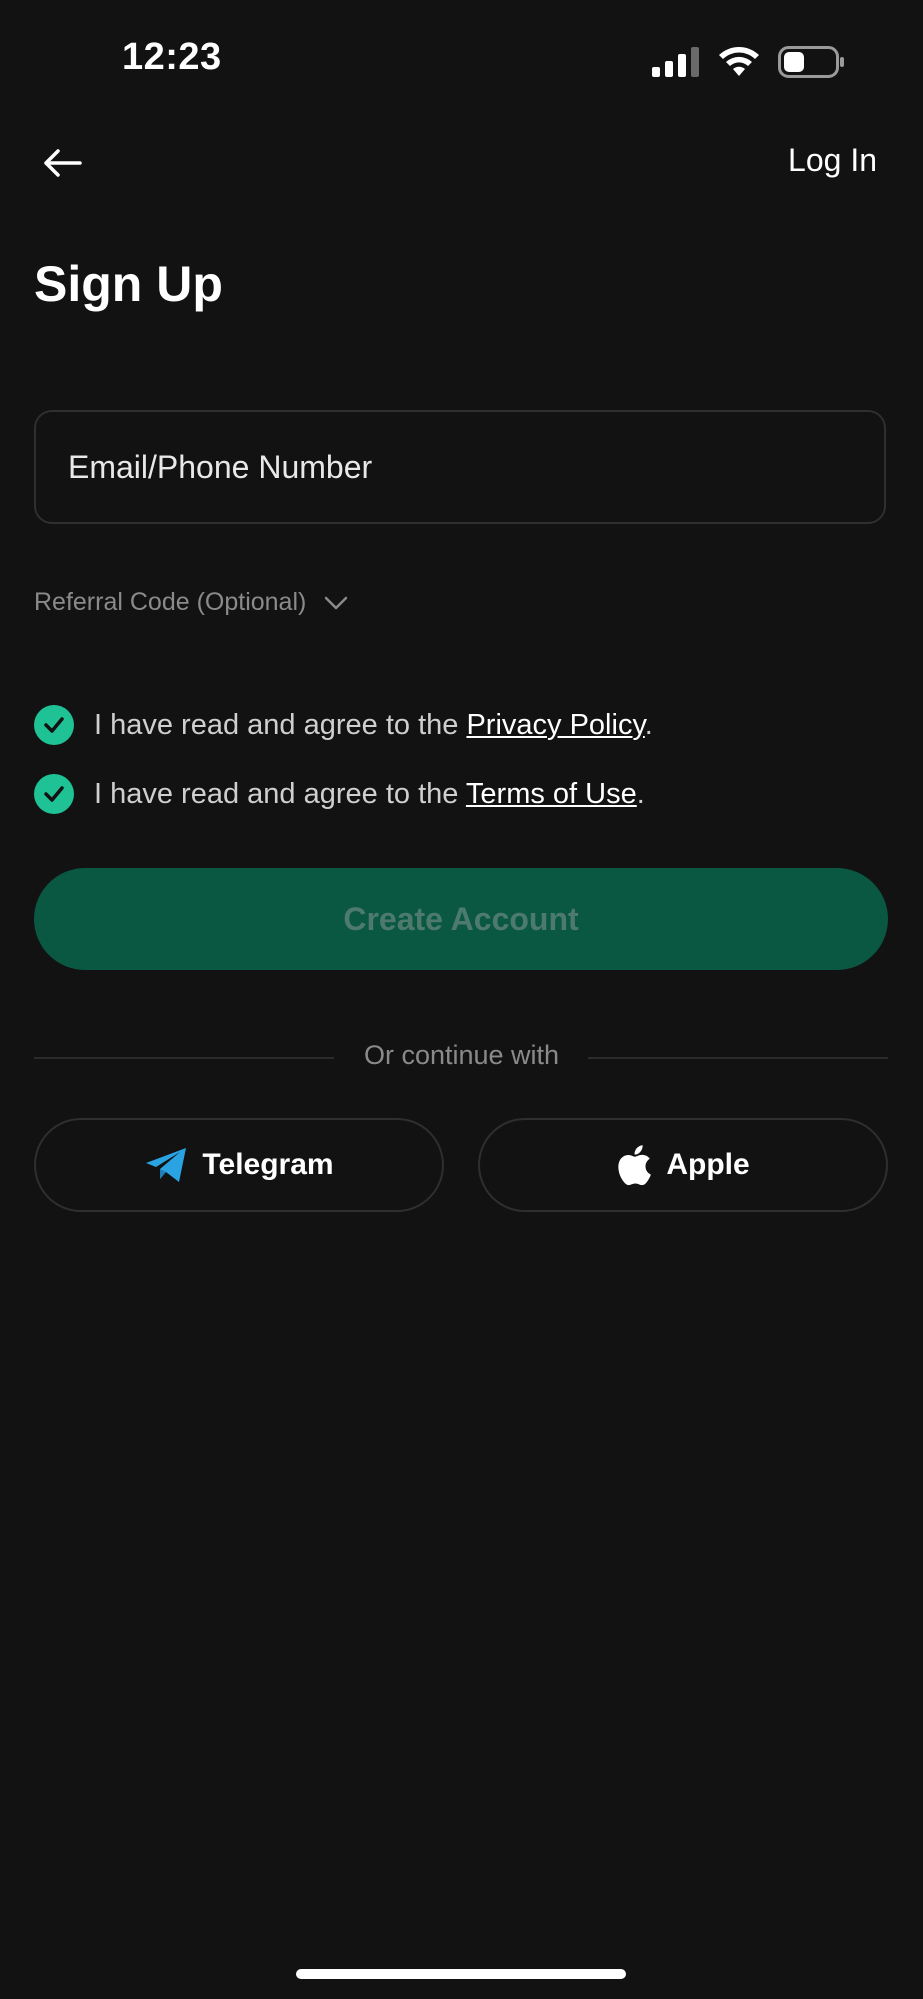 The height and width of the screenshot is (1999, 923). I want to click on apple-label: Apple, so click(708, 1164).